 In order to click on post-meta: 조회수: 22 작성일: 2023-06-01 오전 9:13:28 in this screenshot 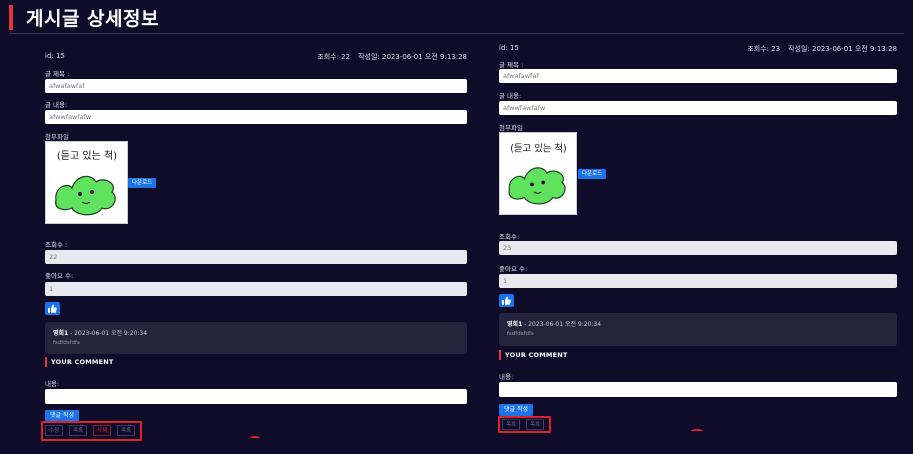, I will do `click(392, 57)`.